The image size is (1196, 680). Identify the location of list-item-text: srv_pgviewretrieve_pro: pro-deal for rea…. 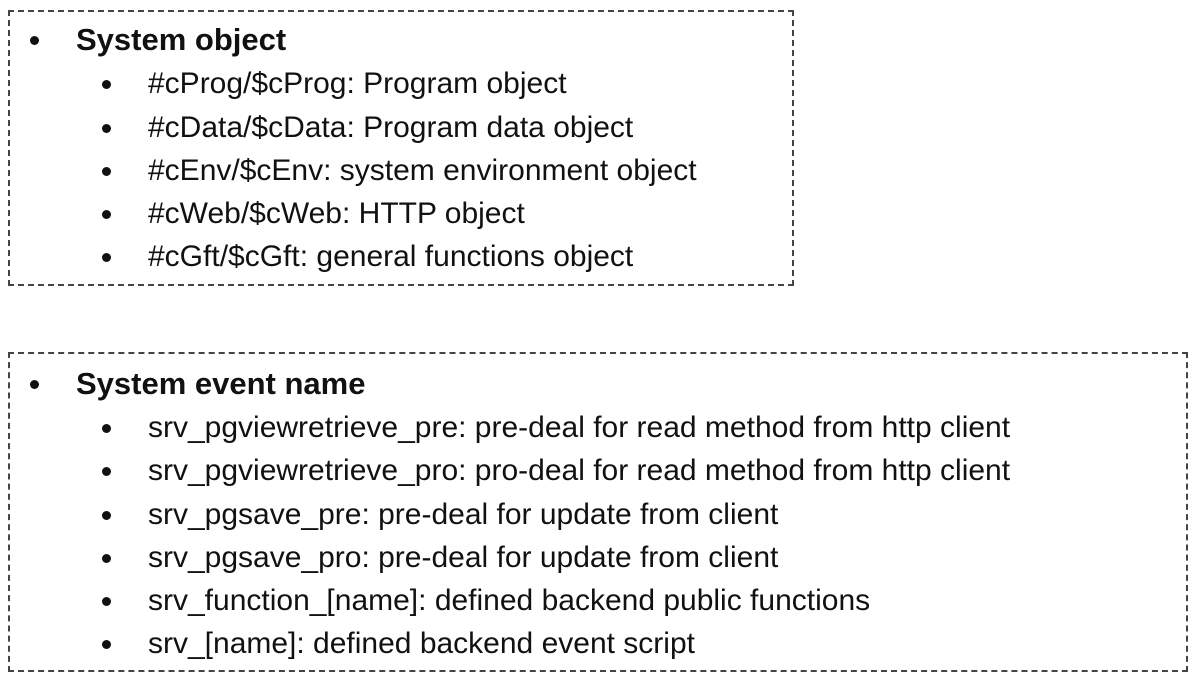
(579, 470).